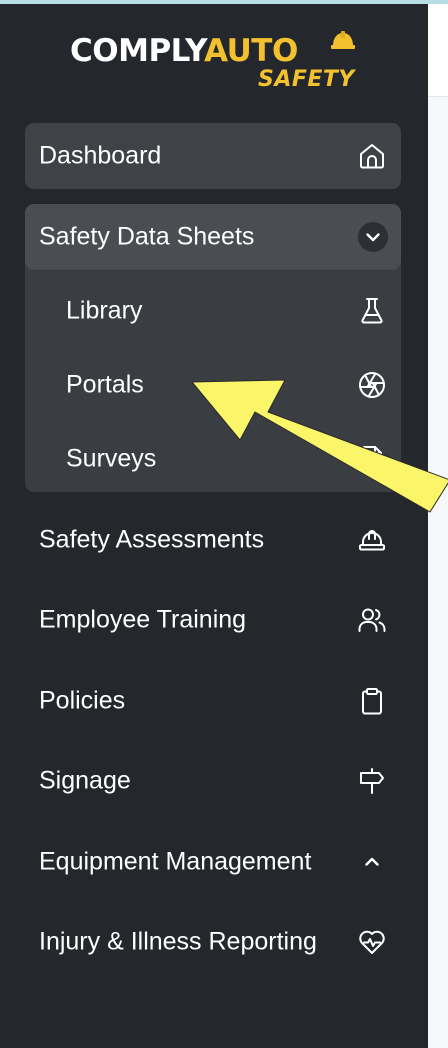  What do you see at coordinates (372, 701) in the screenshot?
I see `clipboard-icon` at bounding box center [372, 701].